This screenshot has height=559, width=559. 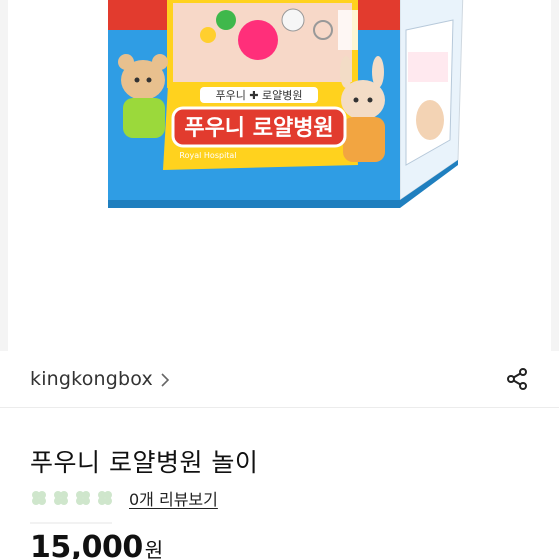 What do you see at coordinates (86, 544) in the screenshot?
I see `price-value: 15,000` at bounding box center [86, 544].